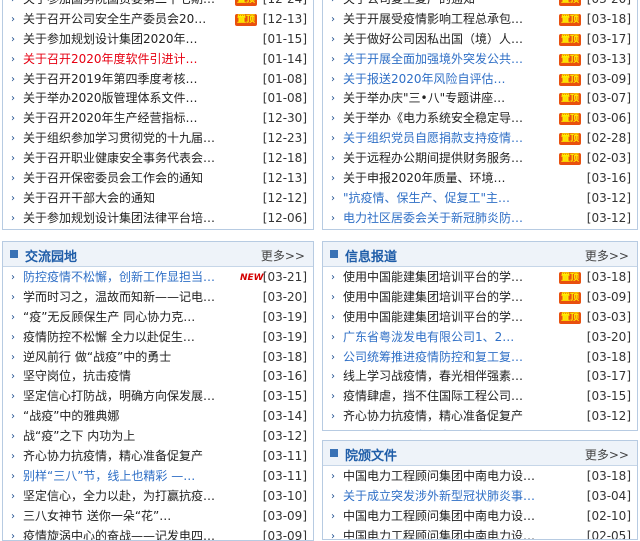 This screenshot has width=640, height=541. I want to click on list-item: › 关于召开2019年第四季度考核… [01-08], so click(158, 80).